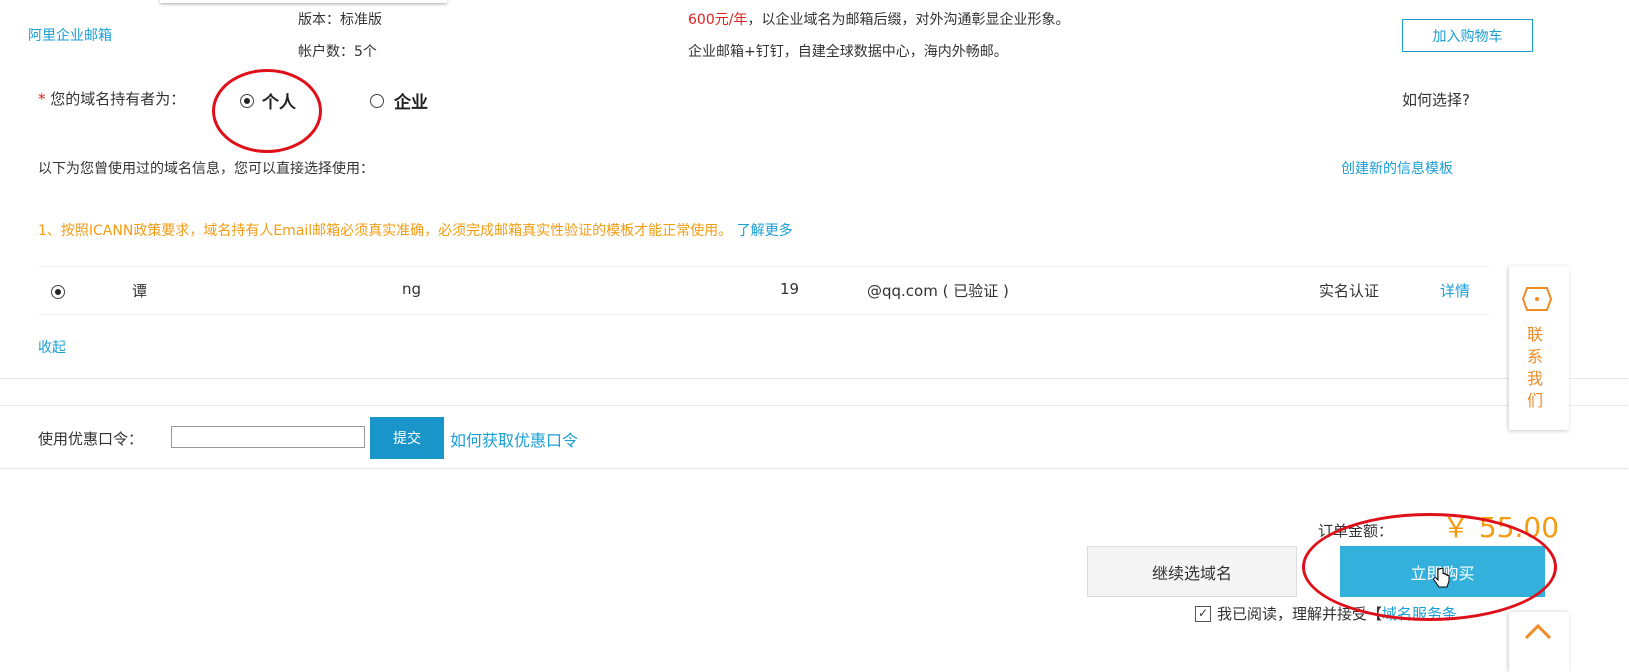  Describe the element at coordinates (1429, 567) in the screenshot. I see `annotation-circle-buy` at that location.